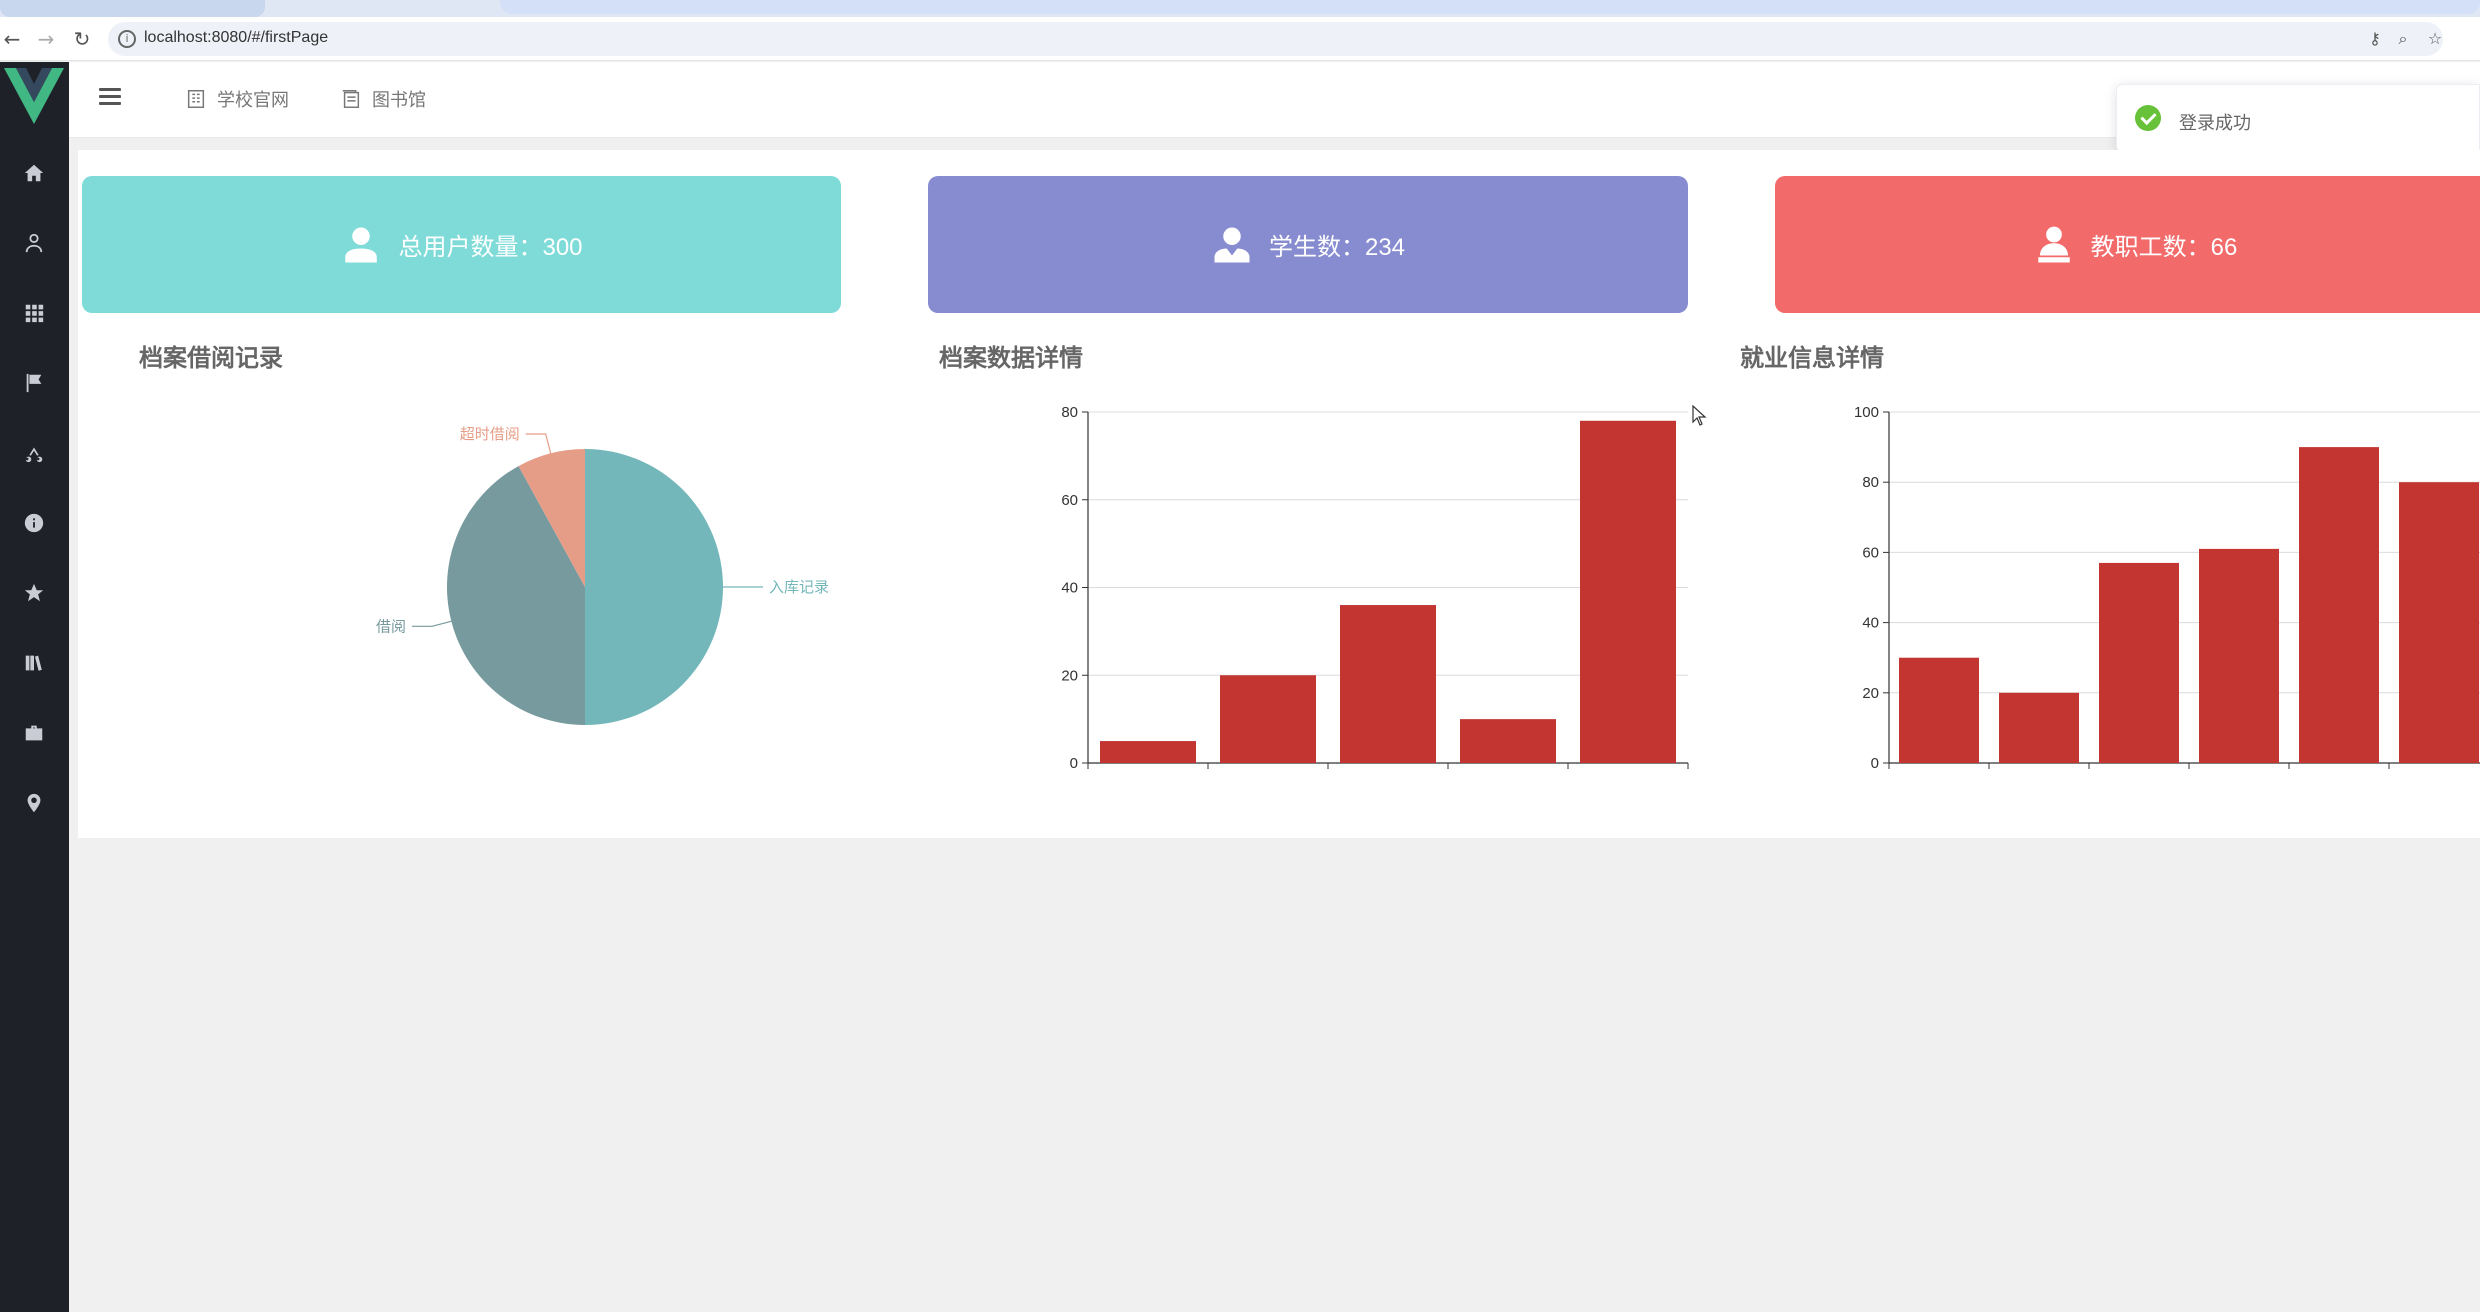 The height and width of the screenshot is (1312, 2480). I want to click on flag-icon, so click(34, 383).